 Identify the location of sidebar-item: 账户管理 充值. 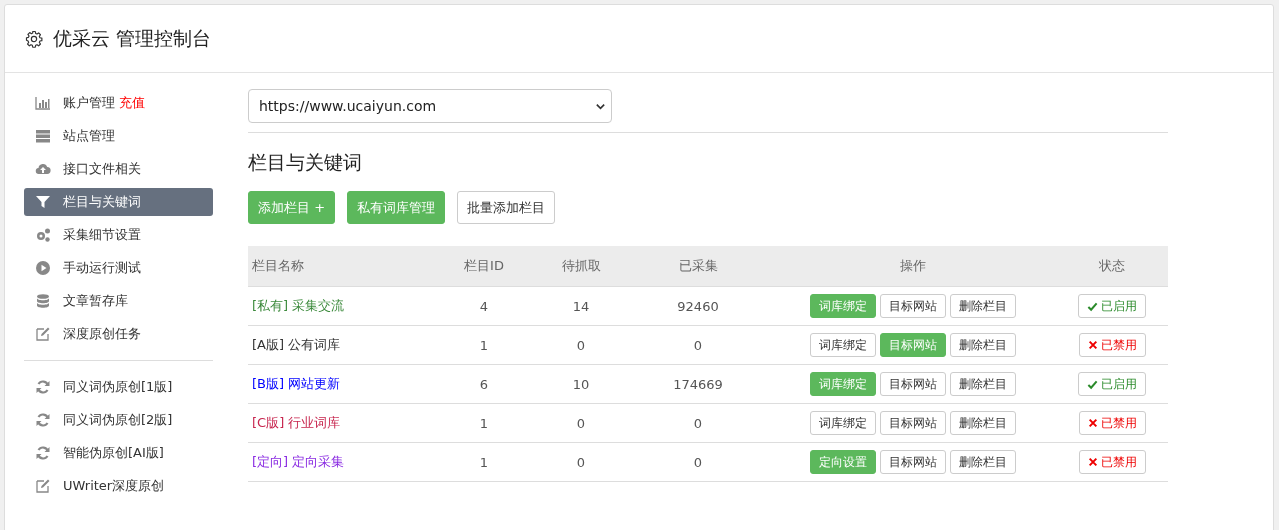
(118, 103).